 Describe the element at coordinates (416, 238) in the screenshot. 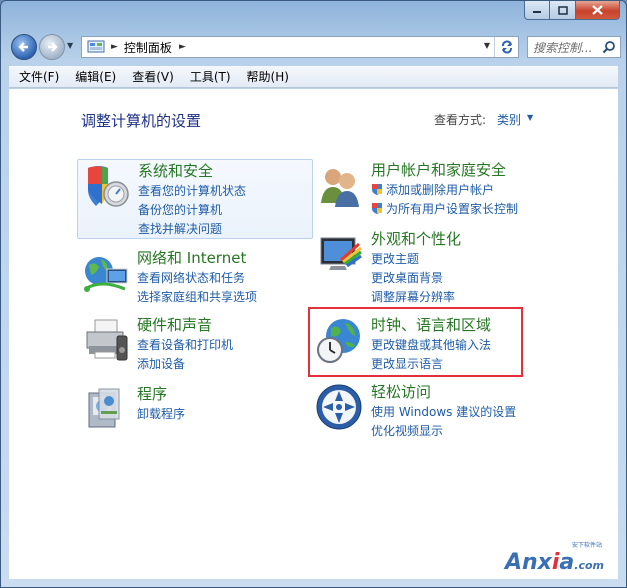

I see `category-title-appearance: 外观和个性化` at that location.